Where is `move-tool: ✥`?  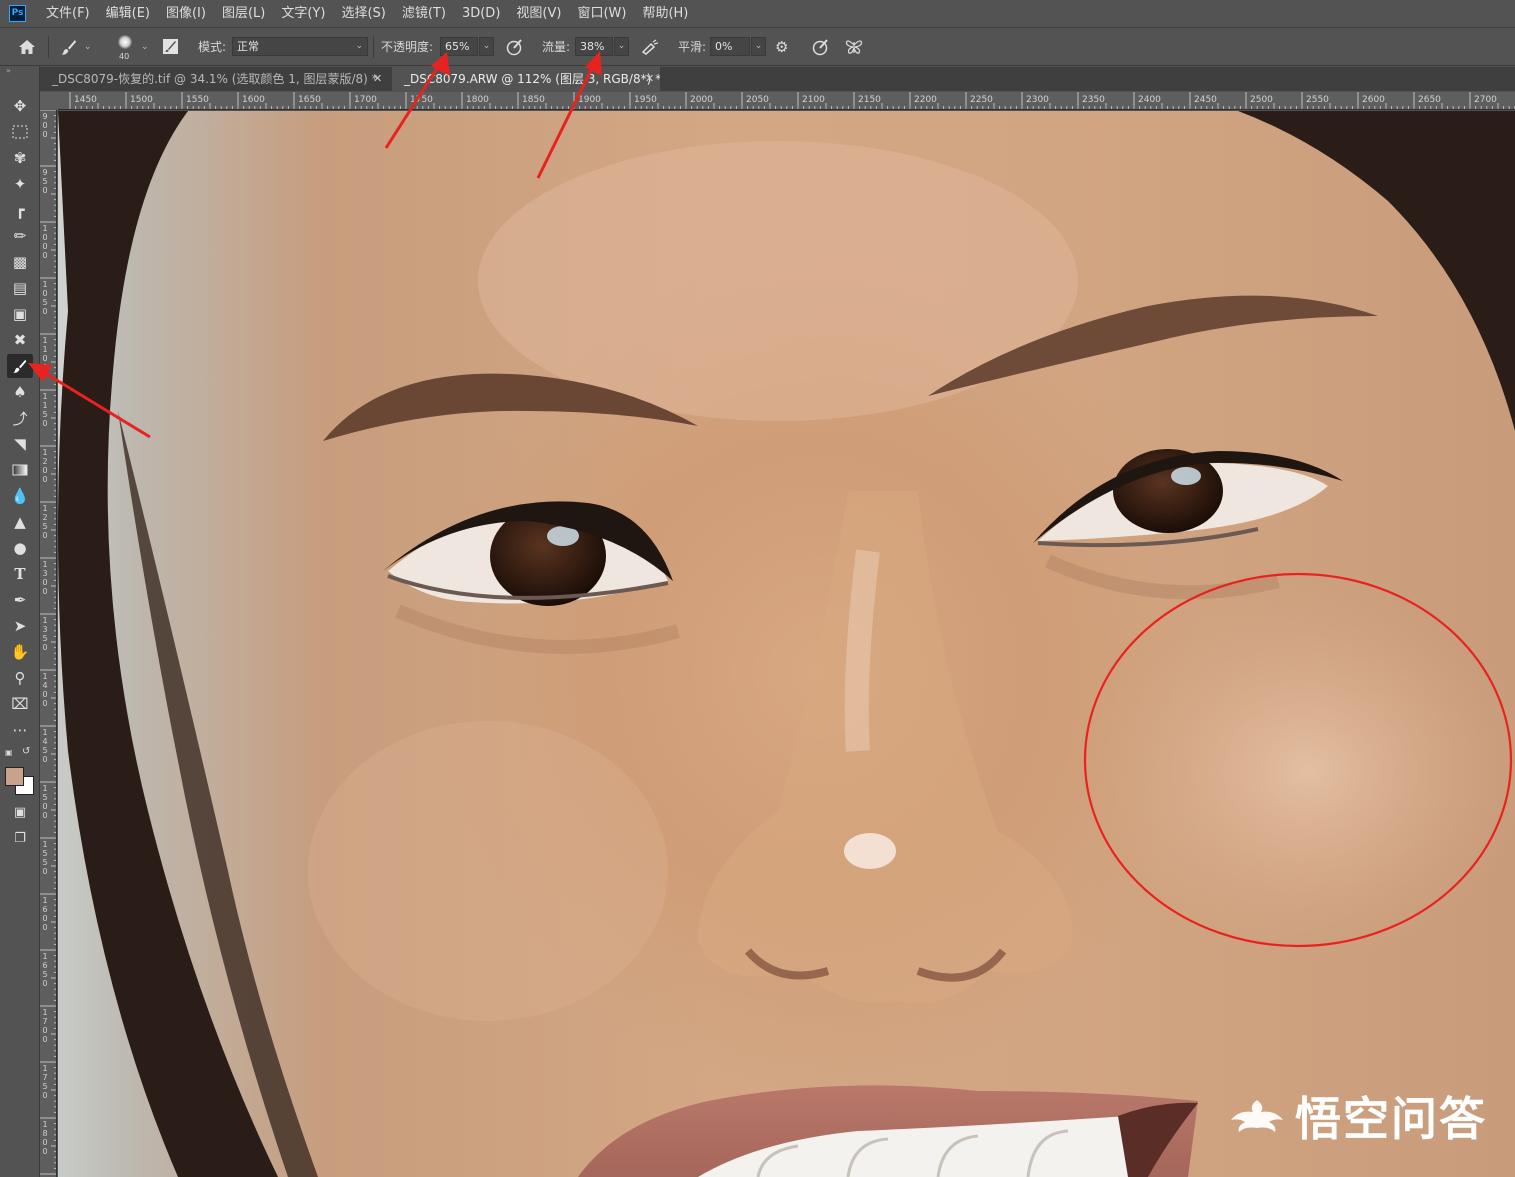
move-tool: ✥ is located at coordinates (20, 106).